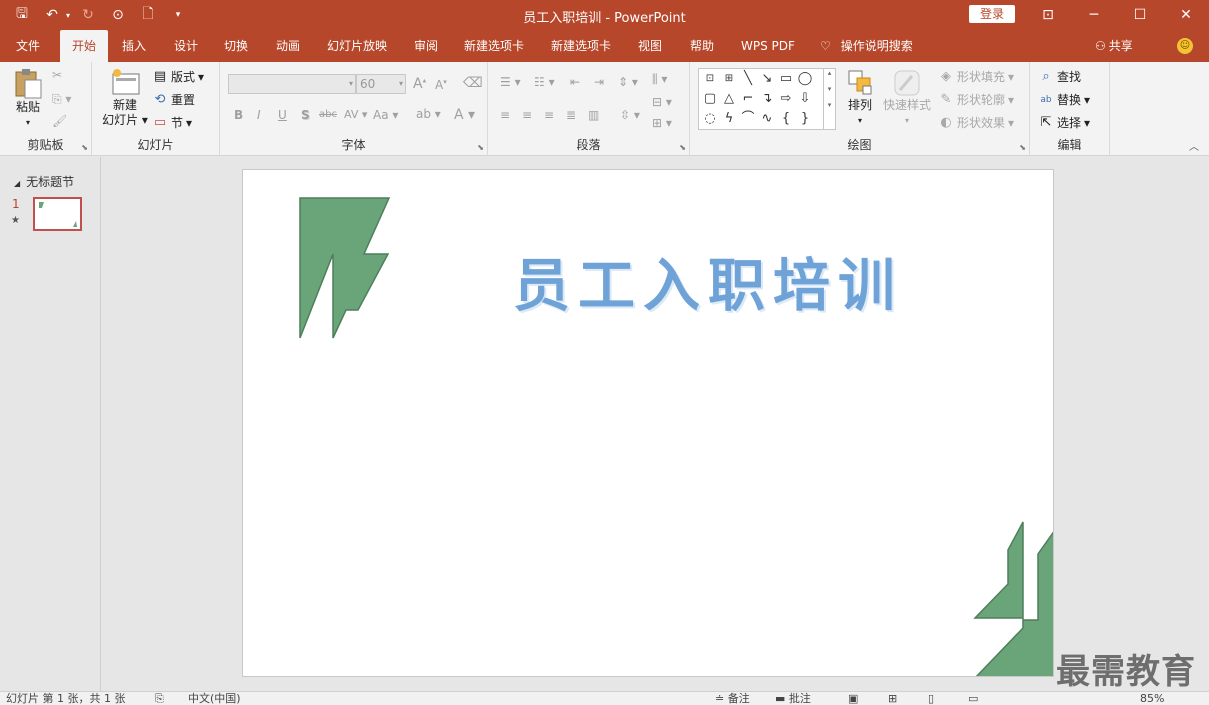  I want to click on minimize-icon: ─, so click(1094, 15).